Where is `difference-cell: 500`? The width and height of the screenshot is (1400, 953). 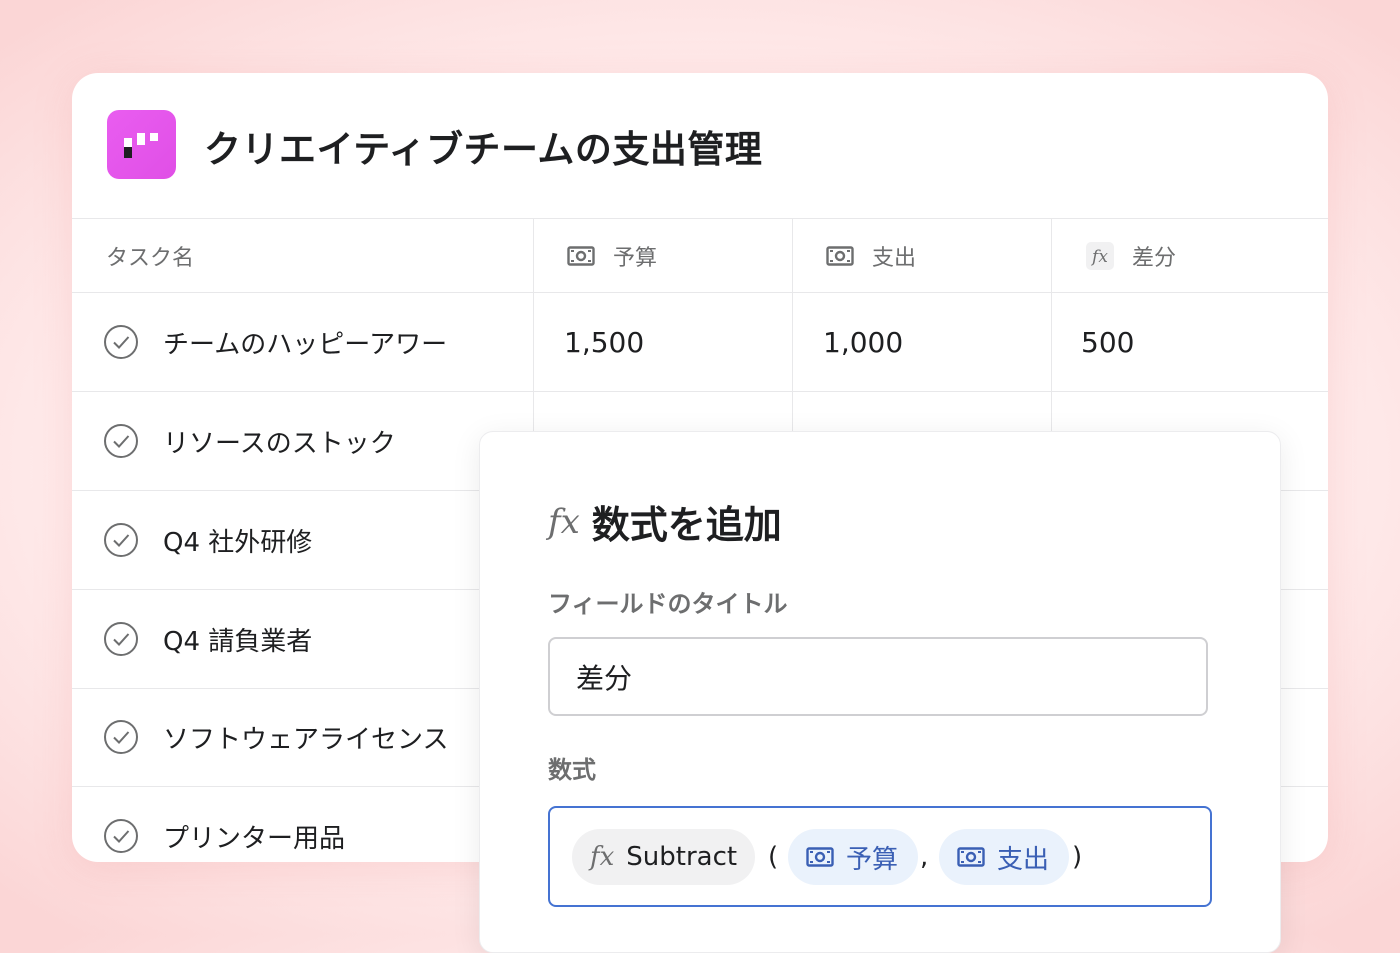 difference-cell: 500 is located at coordinates (1108, 342).